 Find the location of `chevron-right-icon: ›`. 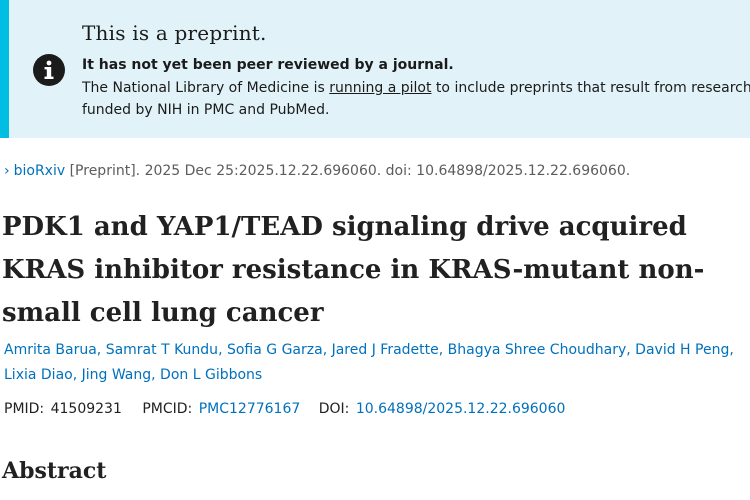

chevron-right-icon: › is located at coordinates (7, 171).